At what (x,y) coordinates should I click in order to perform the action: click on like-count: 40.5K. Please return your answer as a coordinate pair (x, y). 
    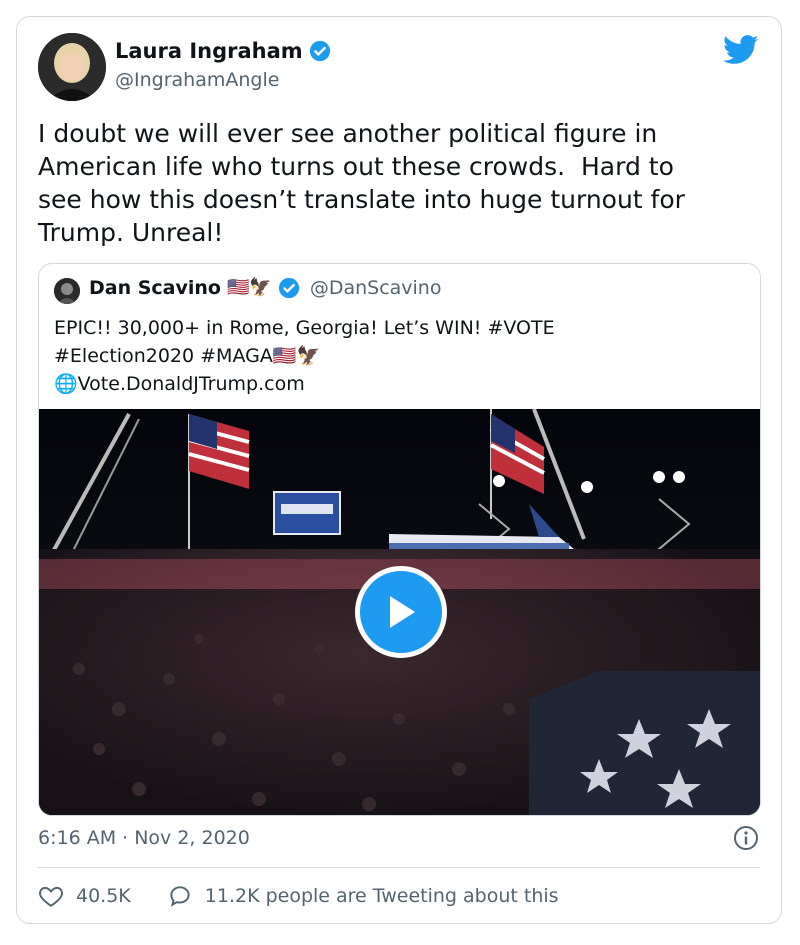
    Looking at the image, I should click on (103, 896).